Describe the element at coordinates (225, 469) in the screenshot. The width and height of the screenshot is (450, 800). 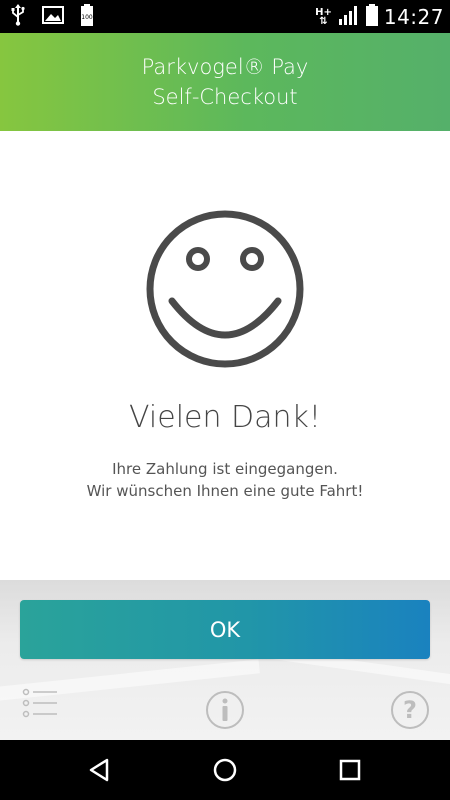
I see `payment-message-line1: Ihre Zahlung ist eingegangen.` at that location.